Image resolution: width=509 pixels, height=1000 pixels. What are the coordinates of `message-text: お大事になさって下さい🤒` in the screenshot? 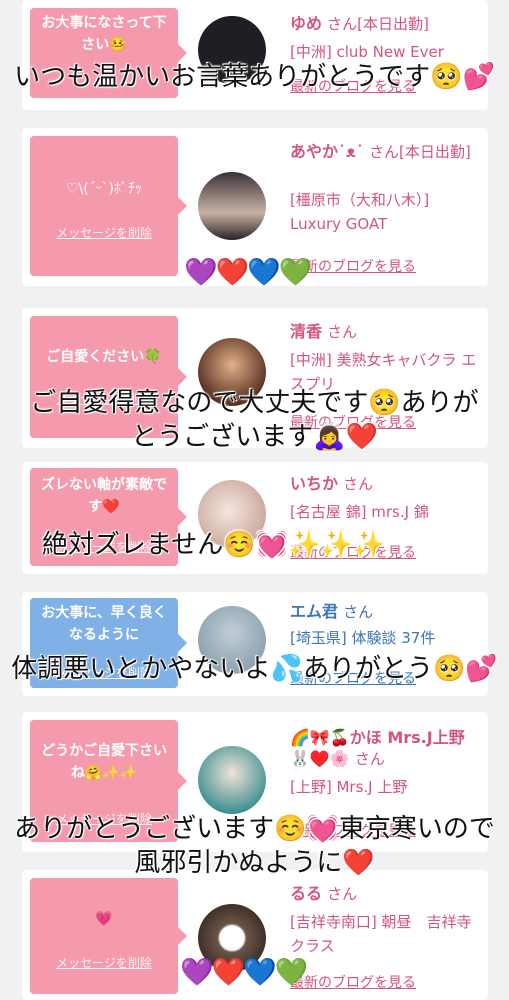 It's located at (104, 34).